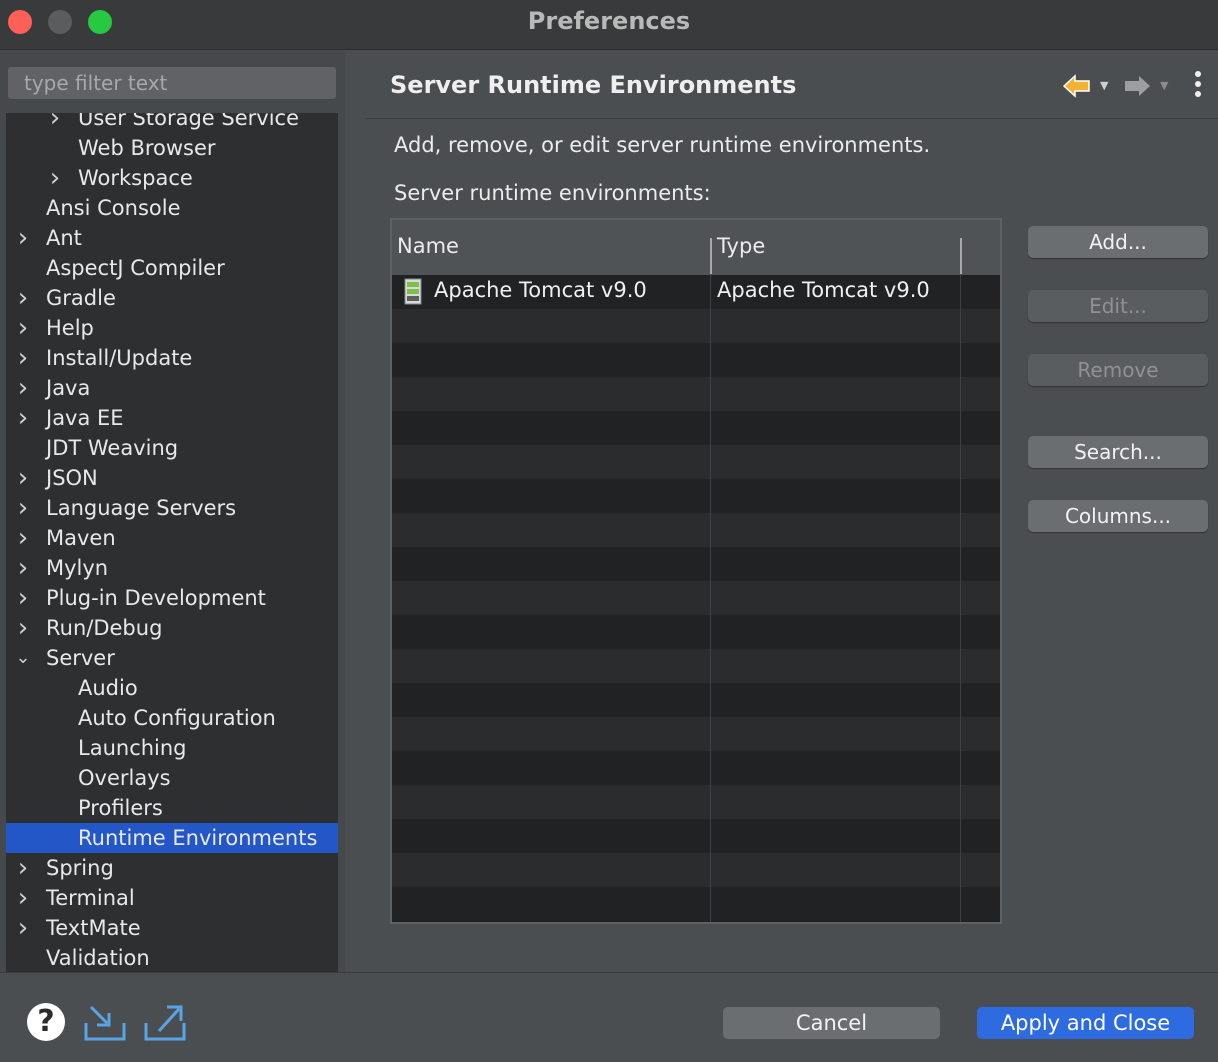 This screenshot has height=1062, width=1218. I want to click on export-icon, so click(165, 1022).